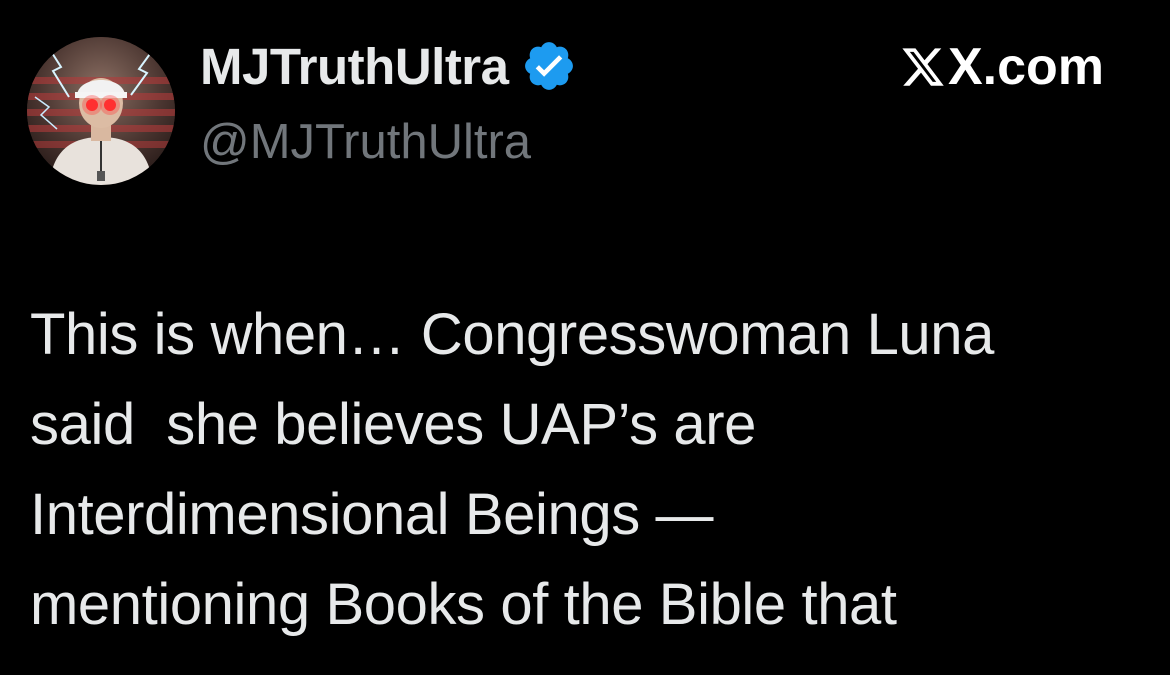 This screenshot has height=675, width=1170. I want to click on avatar-image, so click(101, 111).